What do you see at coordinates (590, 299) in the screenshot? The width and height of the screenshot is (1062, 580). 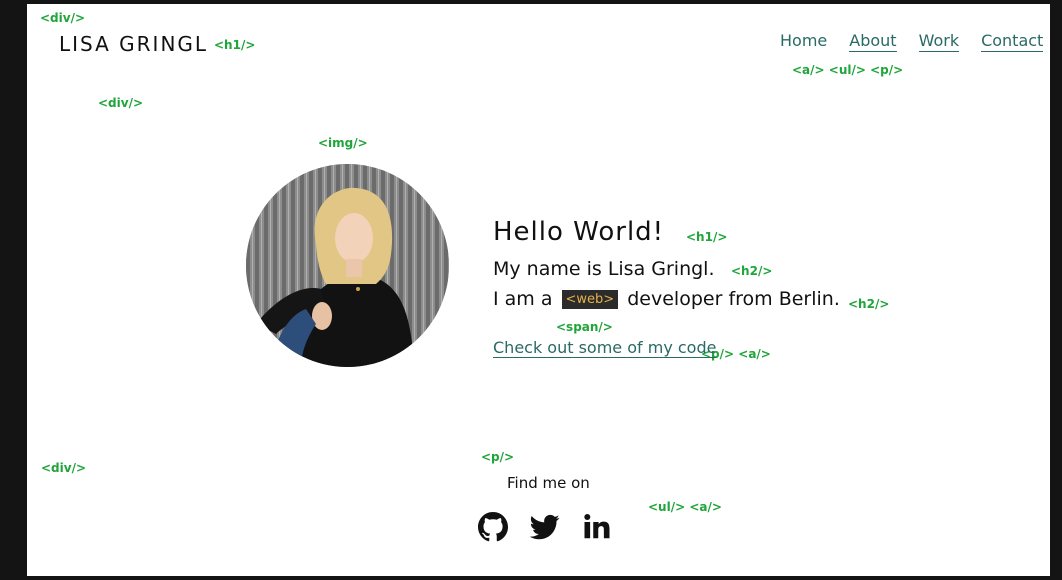 I see `role-web-chip: <web>` at bounding box center [590, 299].